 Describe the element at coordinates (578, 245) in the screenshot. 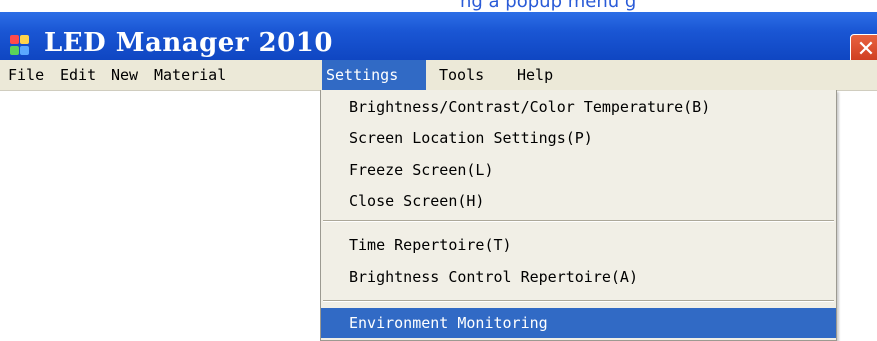

I see `menu-item-time-repertoire: Time Repertoire(T)` at that location.